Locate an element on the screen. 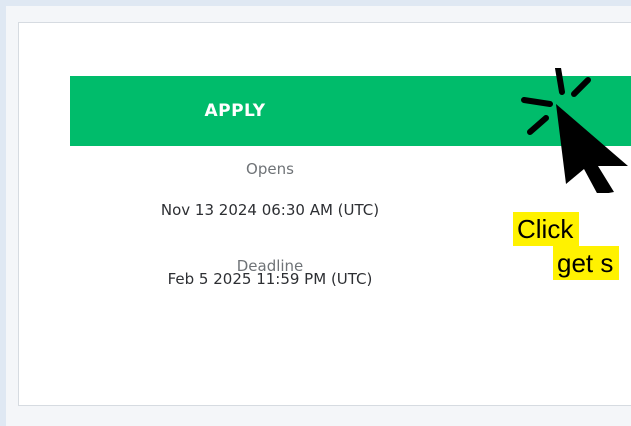 The height and width of the screenshot is (426, 631). opens-date: Nov 13 2024 06:30 AM (UTC) is located at coordinates (270, 210).